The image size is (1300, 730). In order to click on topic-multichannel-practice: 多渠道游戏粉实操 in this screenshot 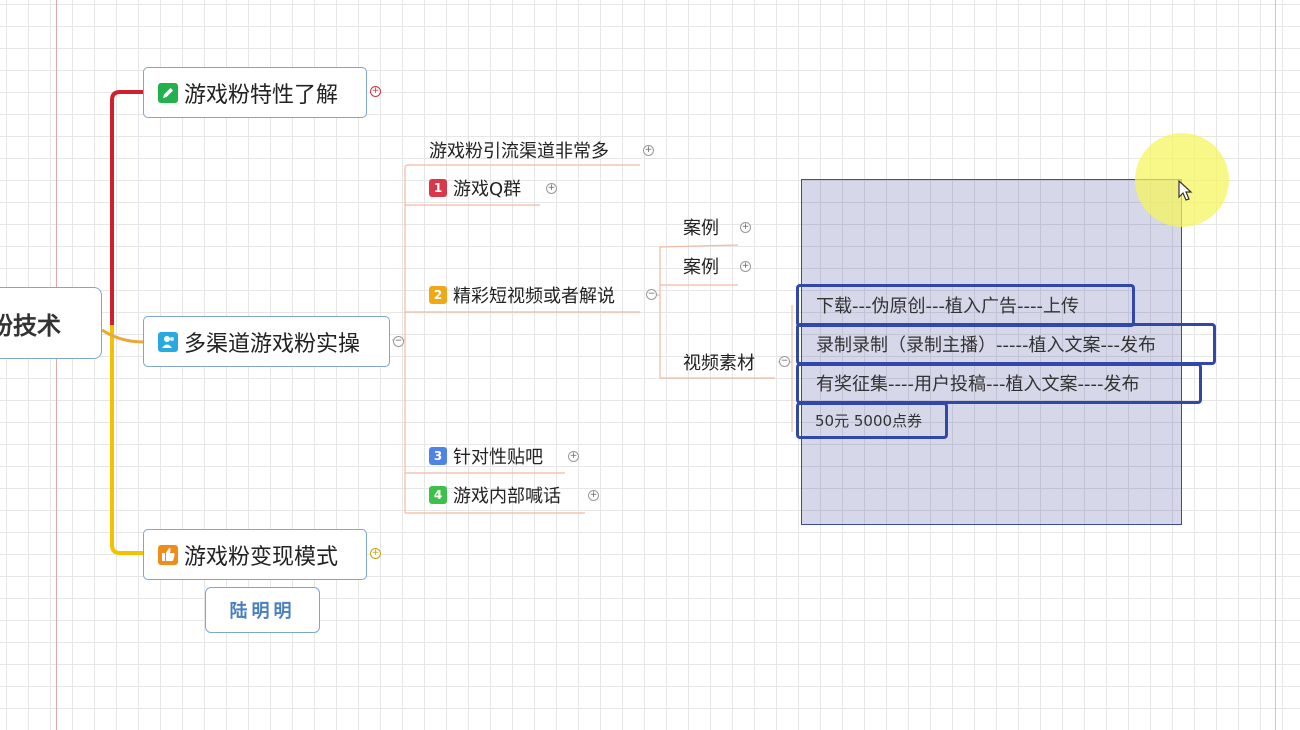, I will do `click(266, 341)`.